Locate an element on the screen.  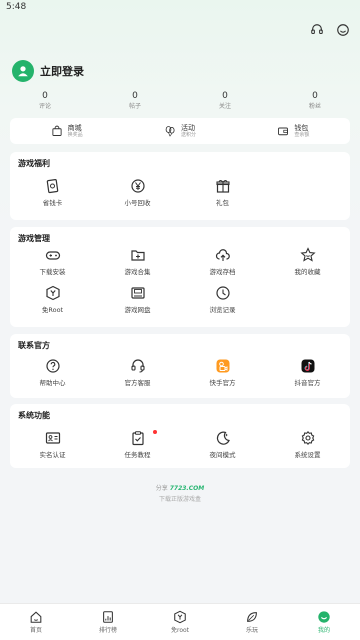
menu-item-label: 免Root is located at coordinates (52, 310).